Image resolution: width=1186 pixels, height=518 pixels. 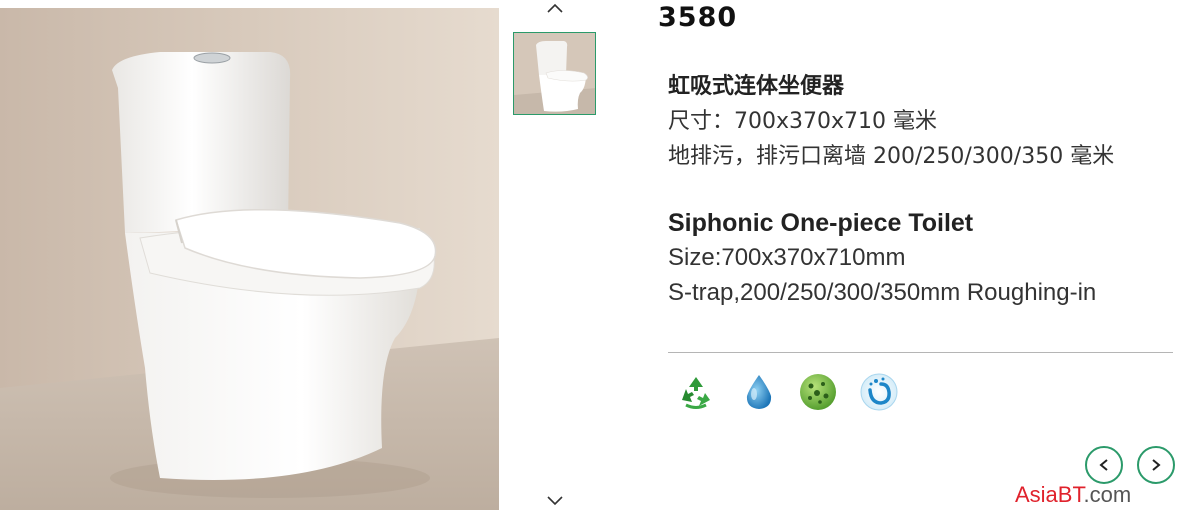 I want to click on thumbnail-item-selected, so click(x=554, y=73).